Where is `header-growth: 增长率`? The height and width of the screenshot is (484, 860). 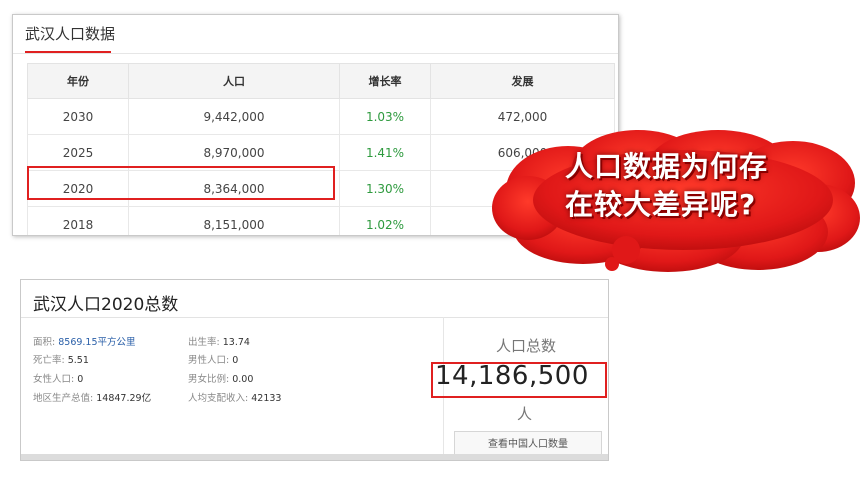 header-growth: 增长率 is located at coordinates (385, 81).